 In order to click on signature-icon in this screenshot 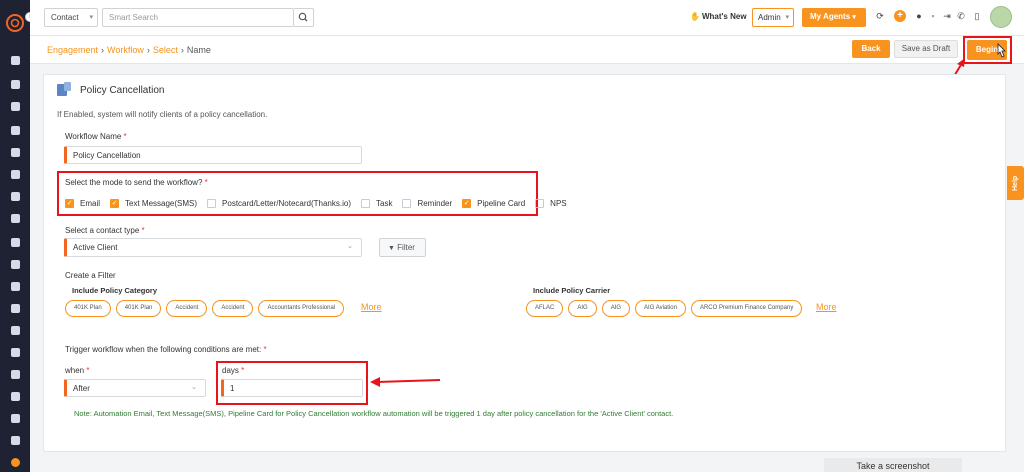, I will do `click(15, 396)`.